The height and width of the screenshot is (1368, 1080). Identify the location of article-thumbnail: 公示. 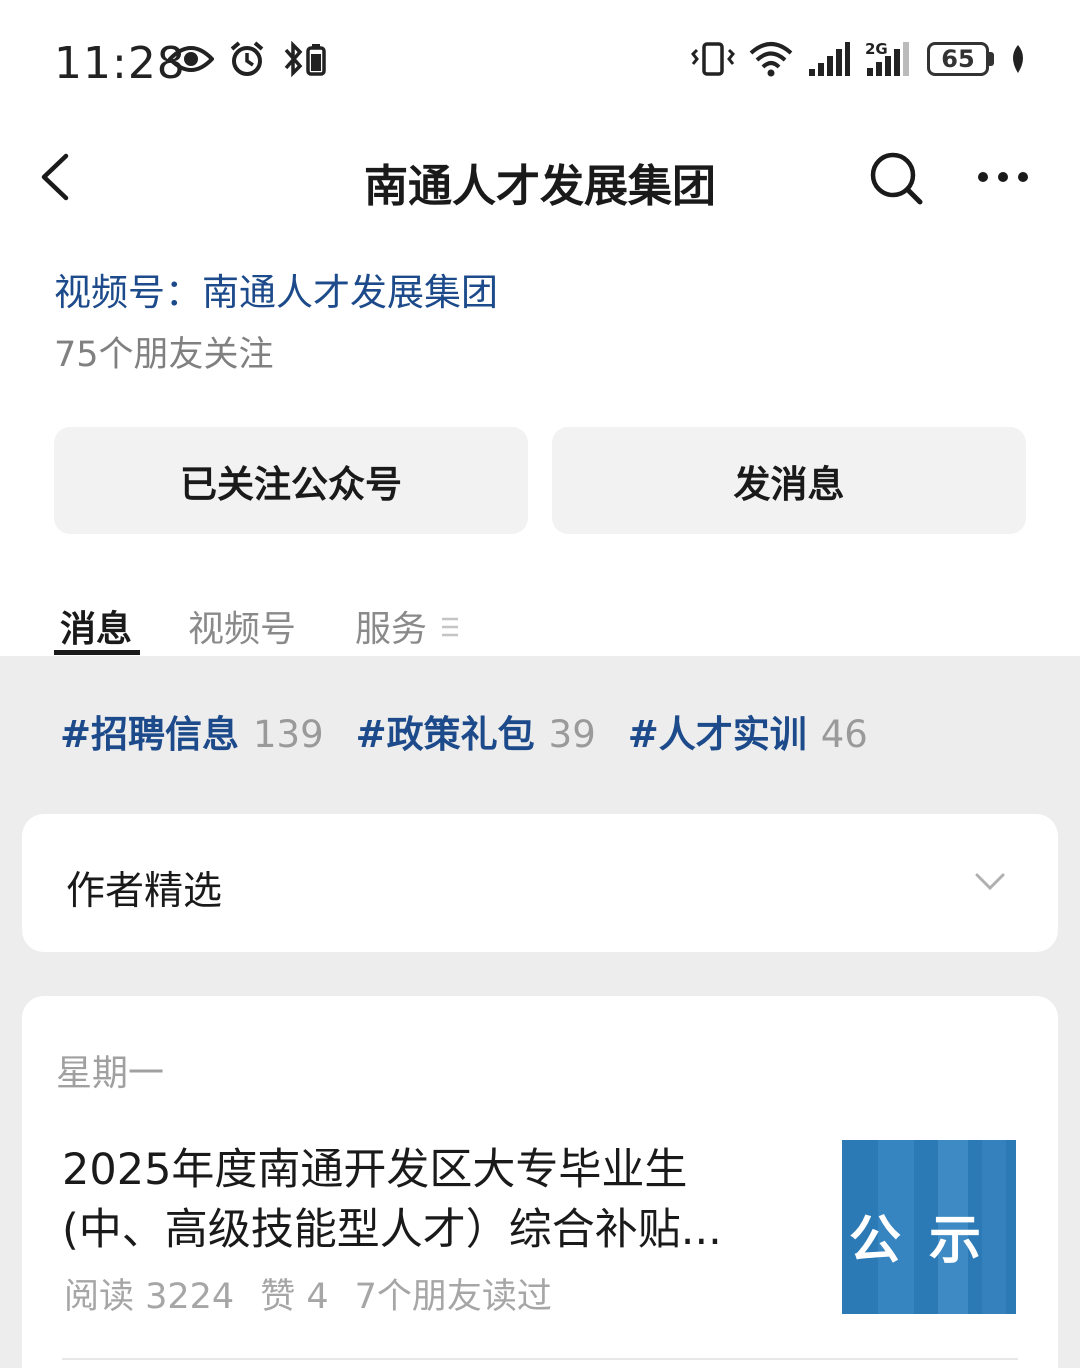
(929, 1227).